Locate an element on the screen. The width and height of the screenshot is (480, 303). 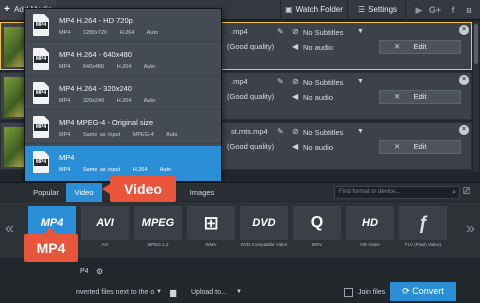
youtube-icon: ▶ is located at coordinates (419, 10).